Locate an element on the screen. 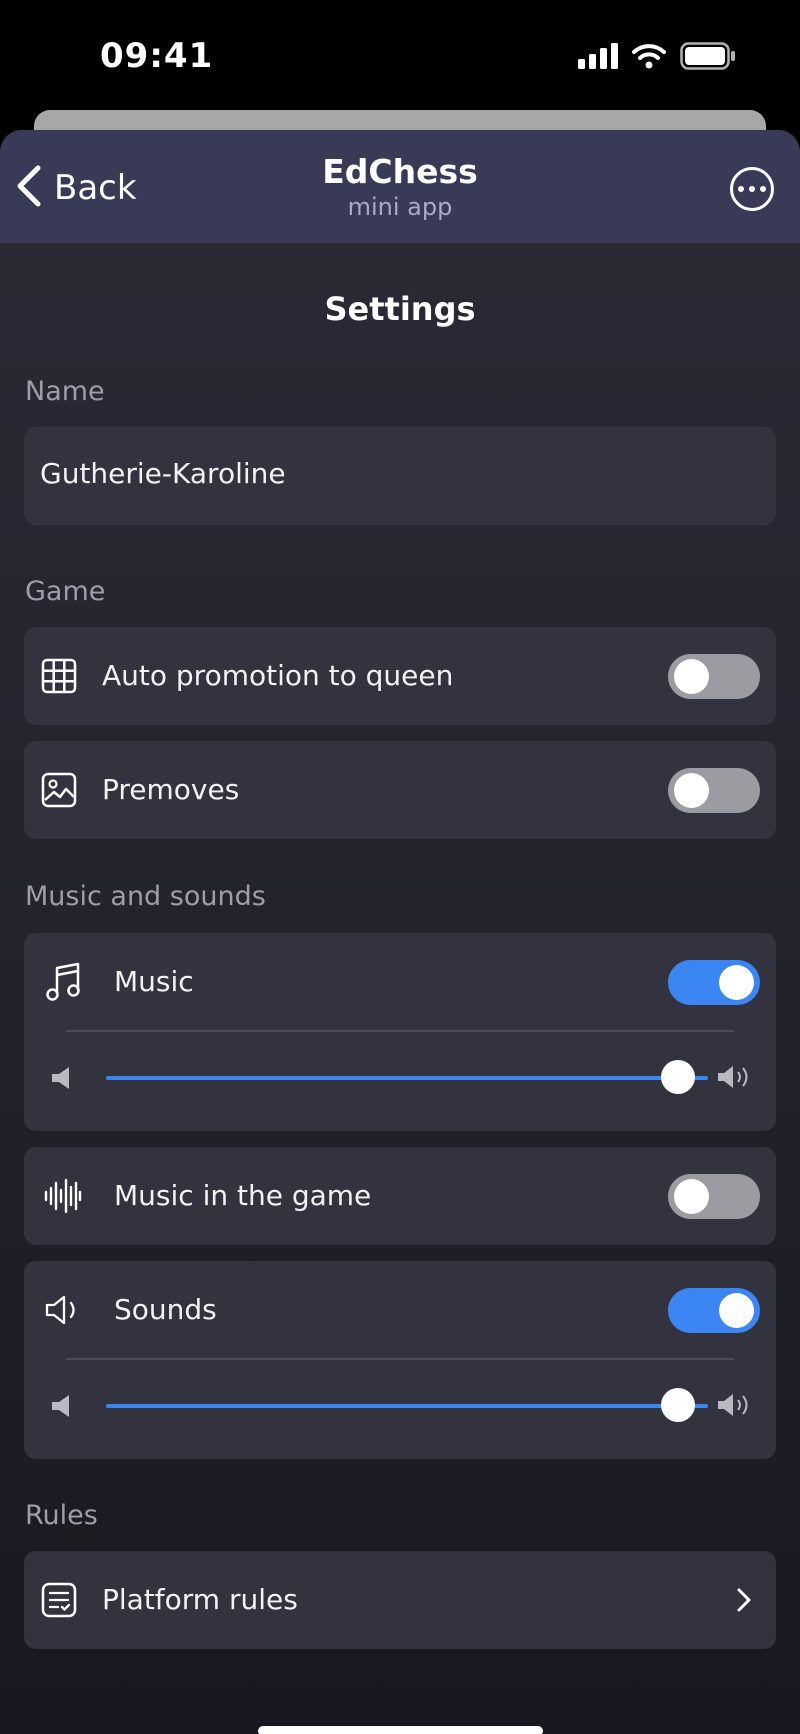 This screenshot has height=1734, width=800. auto-promotion-row: Auto promotion to queen is located at coordinates (400, 676).